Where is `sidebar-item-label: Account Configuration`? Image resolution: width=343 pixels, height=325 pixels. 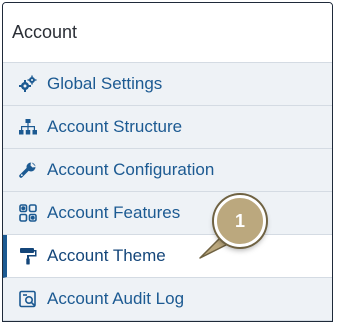
sidebar-item-label: Account Configuration is located at coordinates (131, 169).